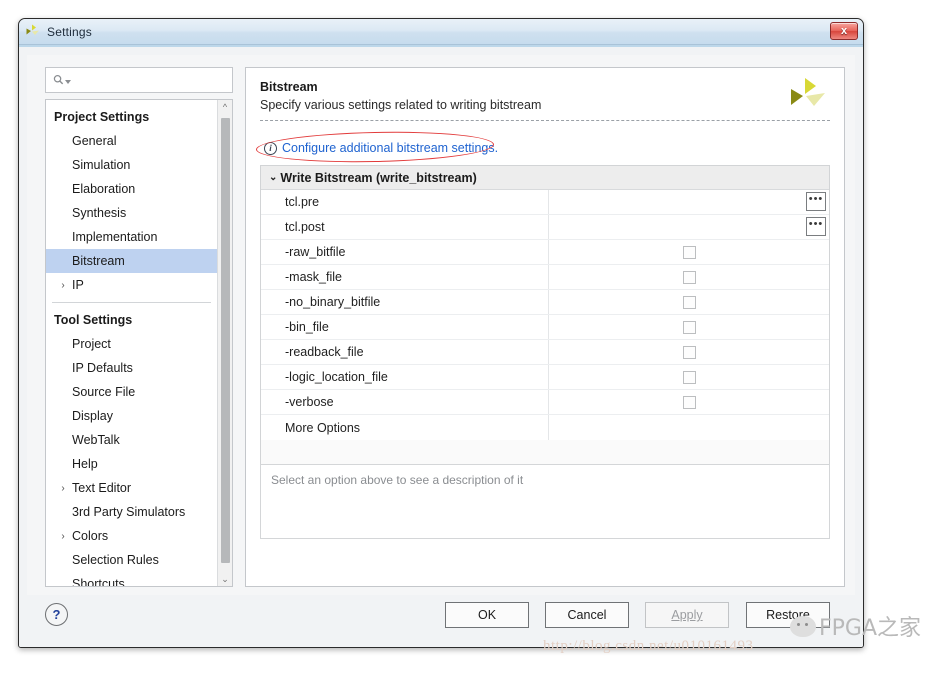 The width and height of the screenshot is (942, 676). I want to click on wechat-icon, so click(803, 626).